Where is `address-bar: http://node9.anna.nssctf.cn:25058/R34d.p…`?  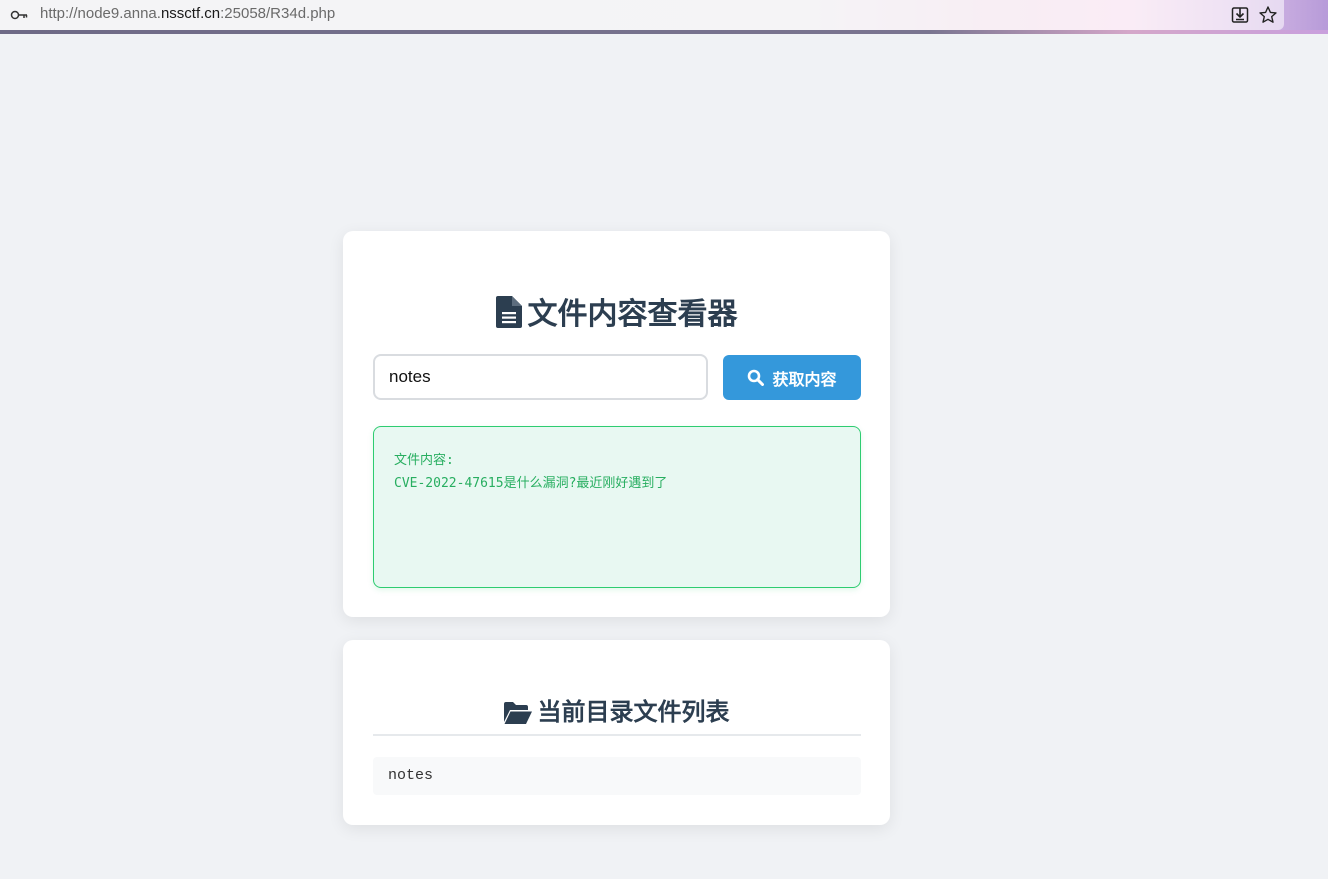 address-bar: http://node9.anna.nssctf.cn:25058/R34d.p… is located at coordinates (642, 15).